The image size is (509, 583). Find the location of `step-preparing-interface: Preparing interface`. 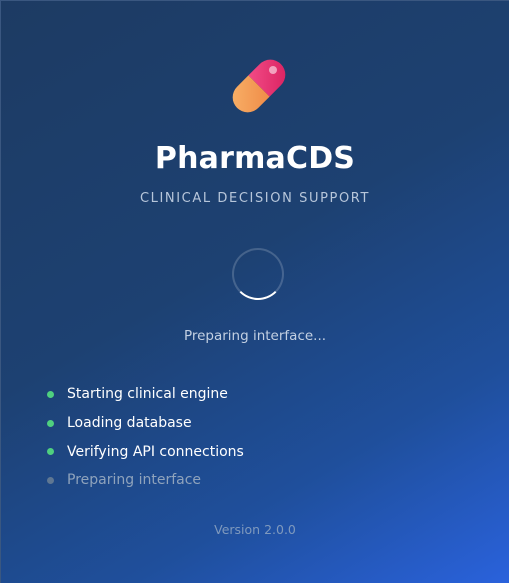

step-preparing-interface: Preparing interface is located at coordinates (145, 480).